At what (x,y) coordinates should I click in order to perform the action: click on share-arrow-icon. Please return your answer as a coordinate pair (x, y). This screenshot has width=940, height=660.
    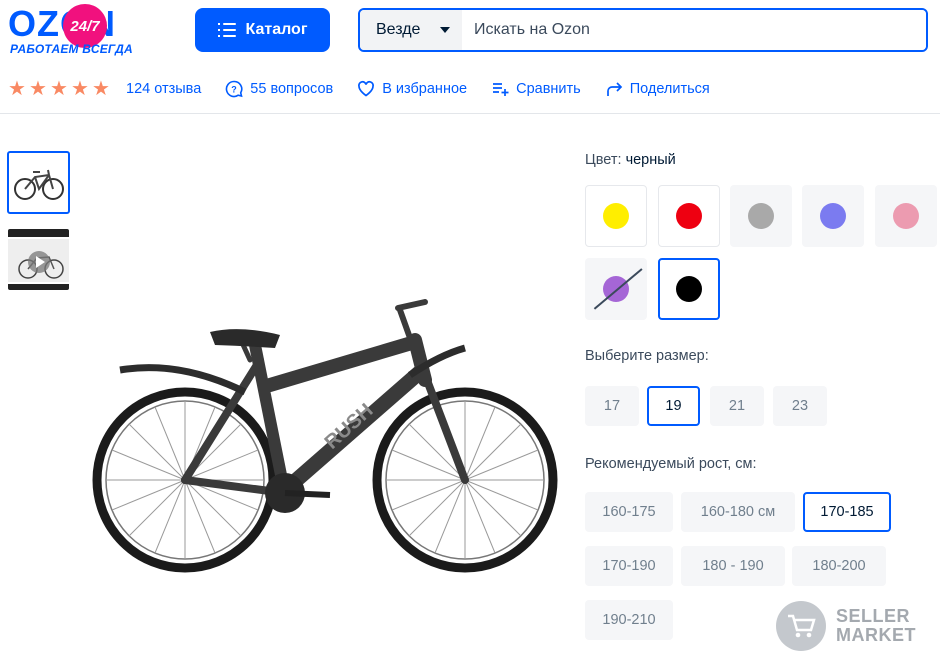
    Looking at the image, I should click on (614, 89).